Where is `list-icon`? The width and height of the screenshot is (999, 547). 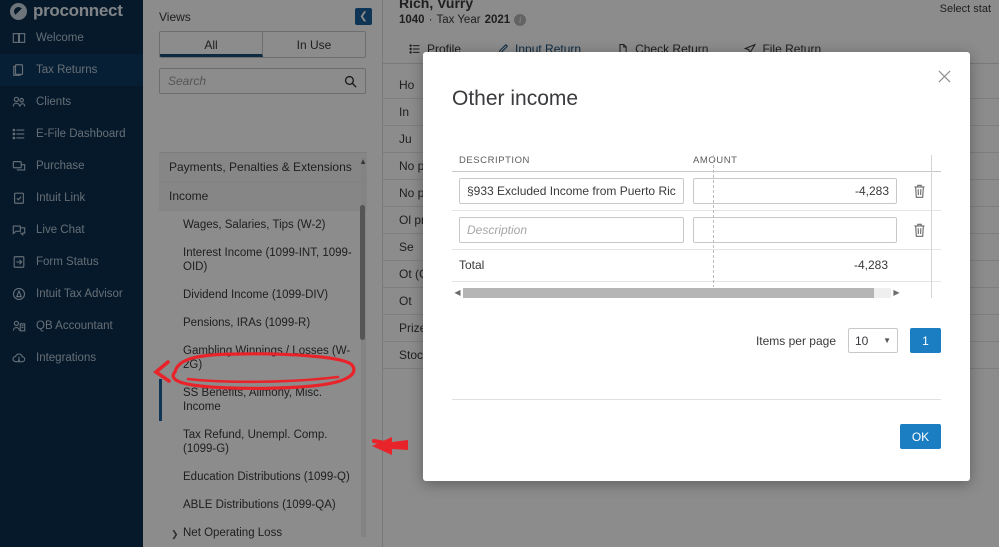
list-icon is located at coordinates (19, 134).